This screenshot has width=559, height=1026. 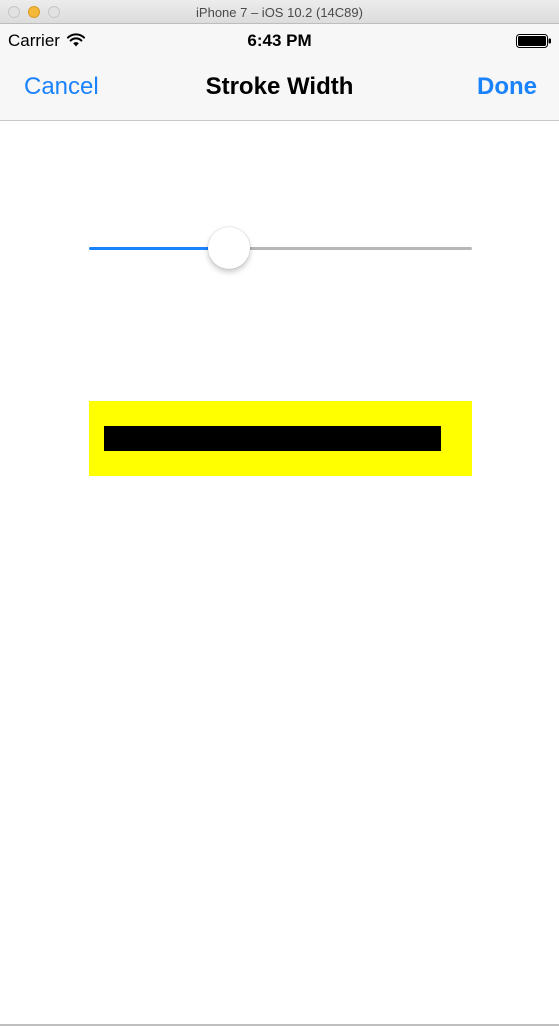 I want to click on slider-thumb, so click(x=229, y=248).